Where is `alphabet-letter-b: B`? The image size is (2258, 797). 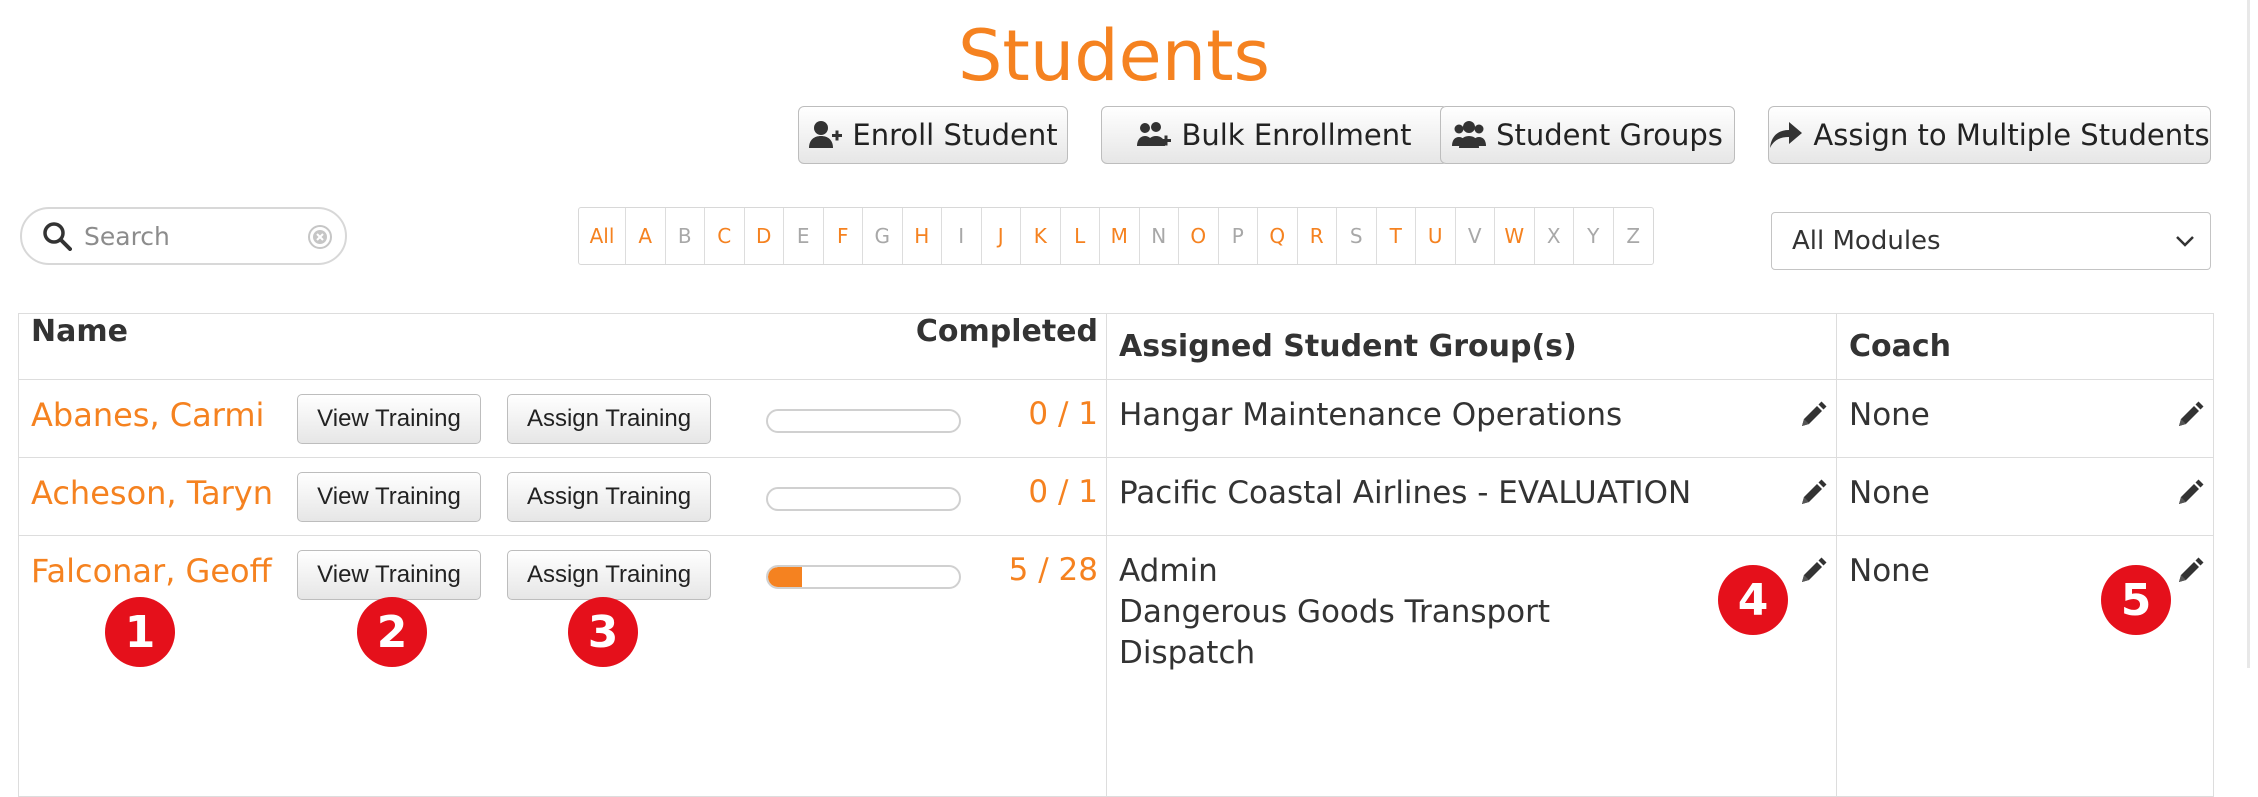 alphabet-letter-b: B is located at coordinates (685, 236).